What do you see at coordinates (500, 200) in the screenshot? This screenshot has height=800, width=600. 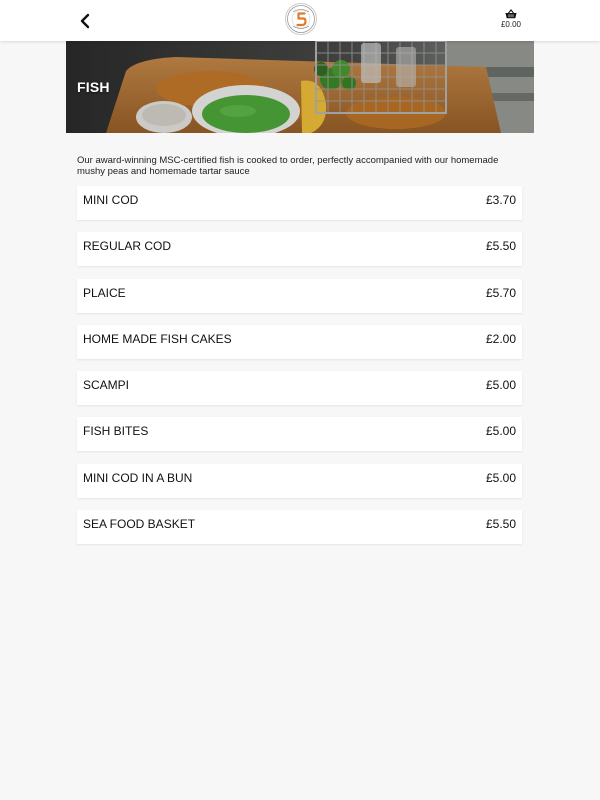 I see `menu-item-price: £3.70` at bounding box center [500, 200].